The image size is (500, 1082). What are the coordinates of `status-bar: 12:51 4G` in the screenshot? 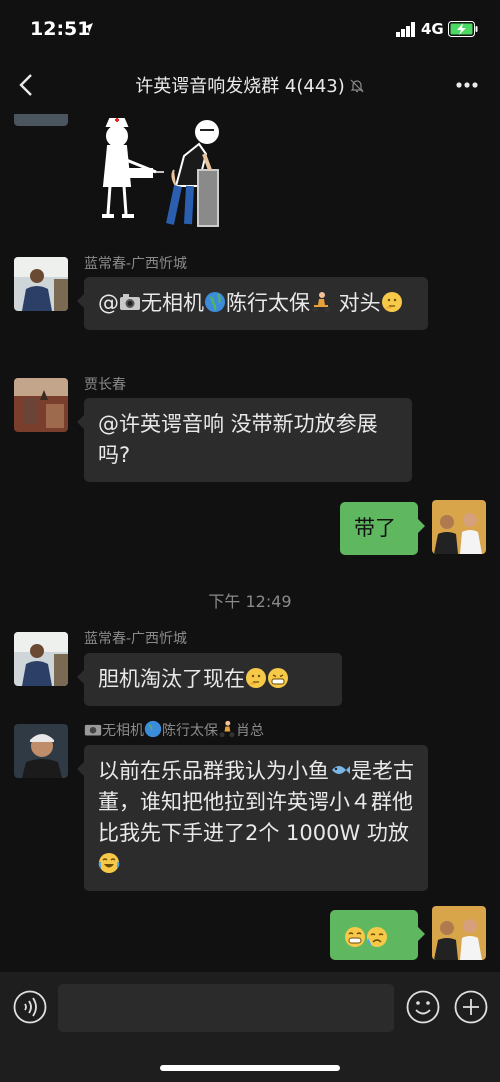 It's located at (250, 29).